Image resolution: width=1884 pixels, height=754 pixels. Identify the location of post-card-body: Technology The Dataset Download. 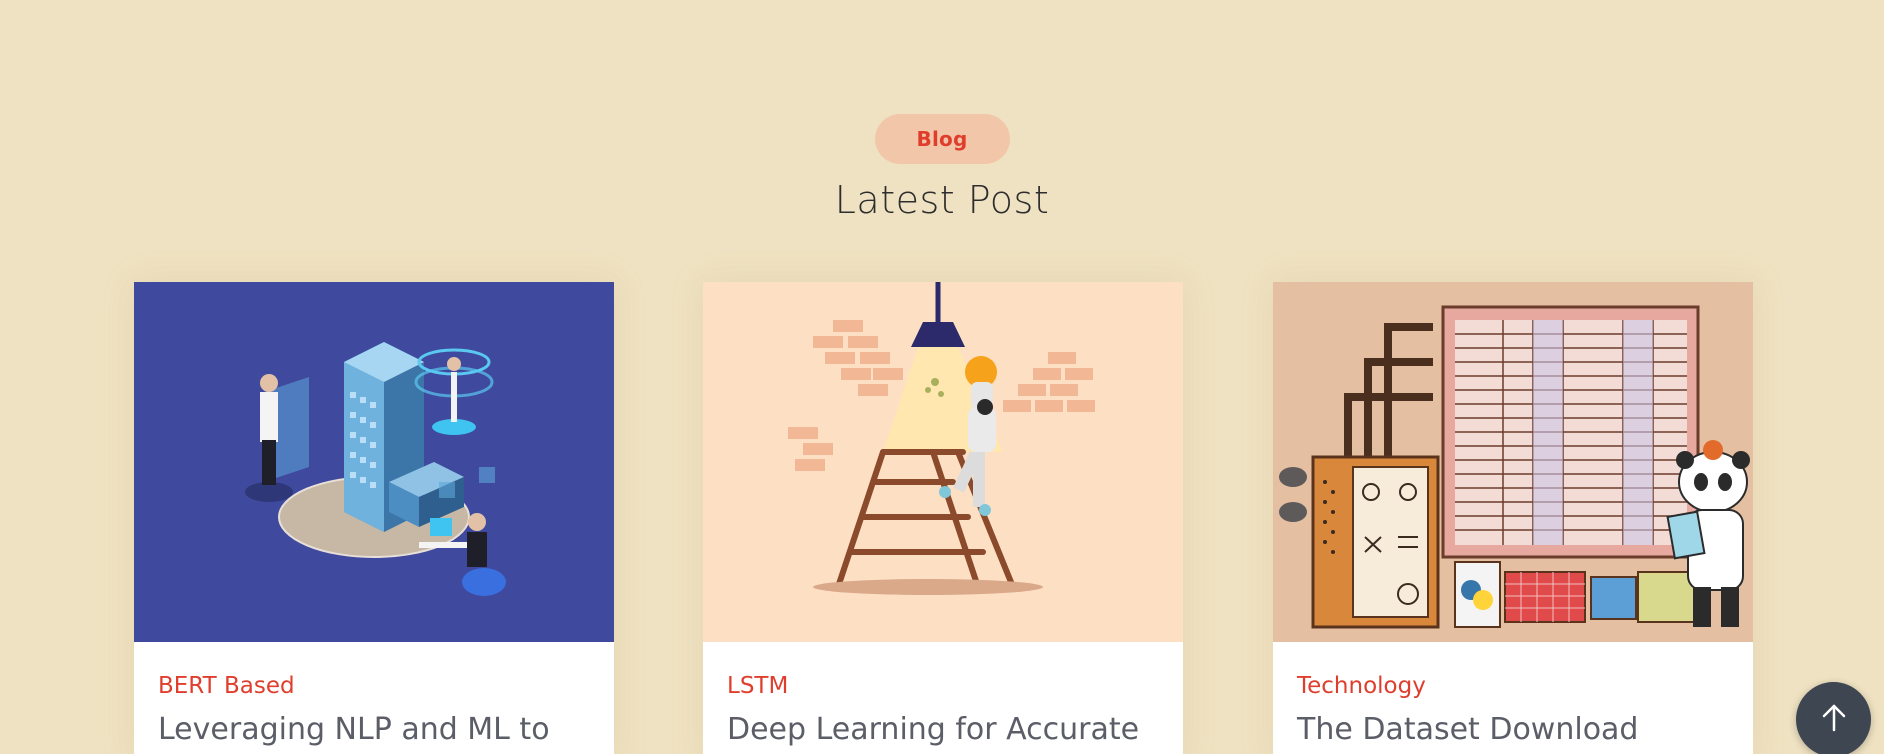
(1513, 695).